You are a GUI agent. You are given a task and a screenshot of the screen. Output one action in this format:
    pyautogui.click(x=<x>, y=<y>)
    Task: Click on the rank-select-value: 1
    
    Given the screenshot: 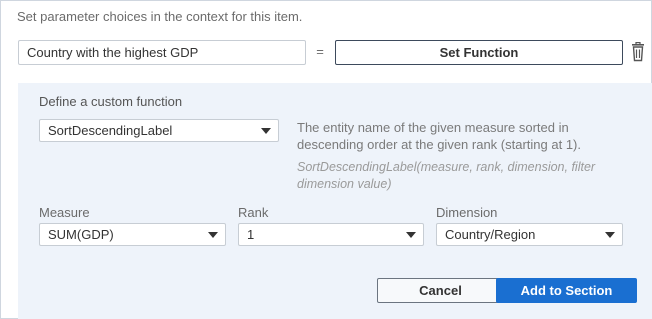 What is the action you would take?
    pyautogui.click(x=251, y=234)
    